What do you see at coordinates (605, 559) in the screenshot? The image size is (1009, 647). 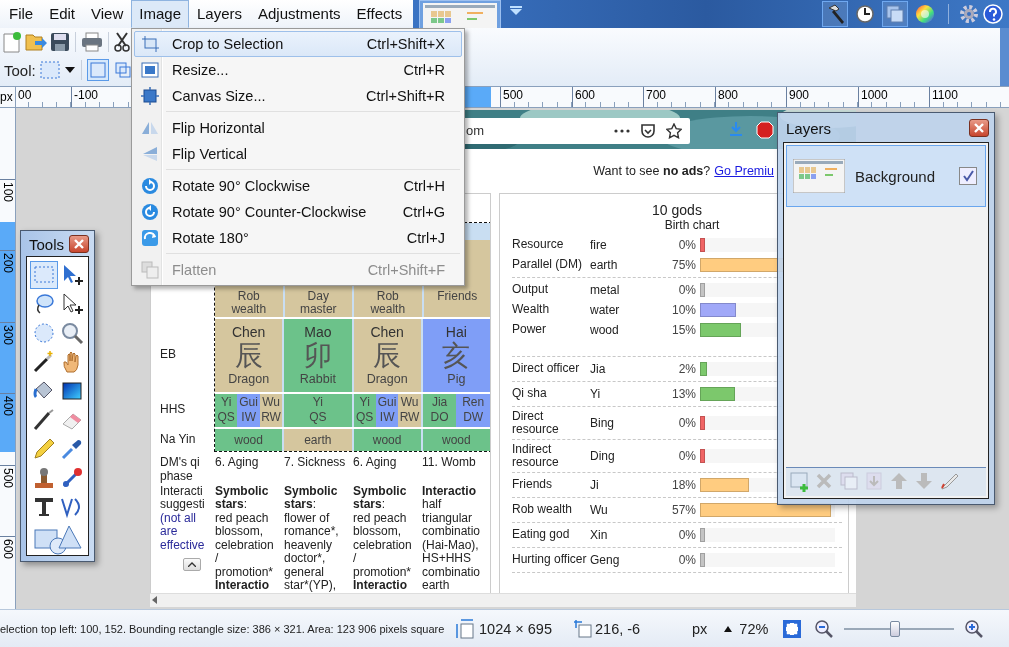 I see `element-label: Geng` at bounding box center [605, 559].